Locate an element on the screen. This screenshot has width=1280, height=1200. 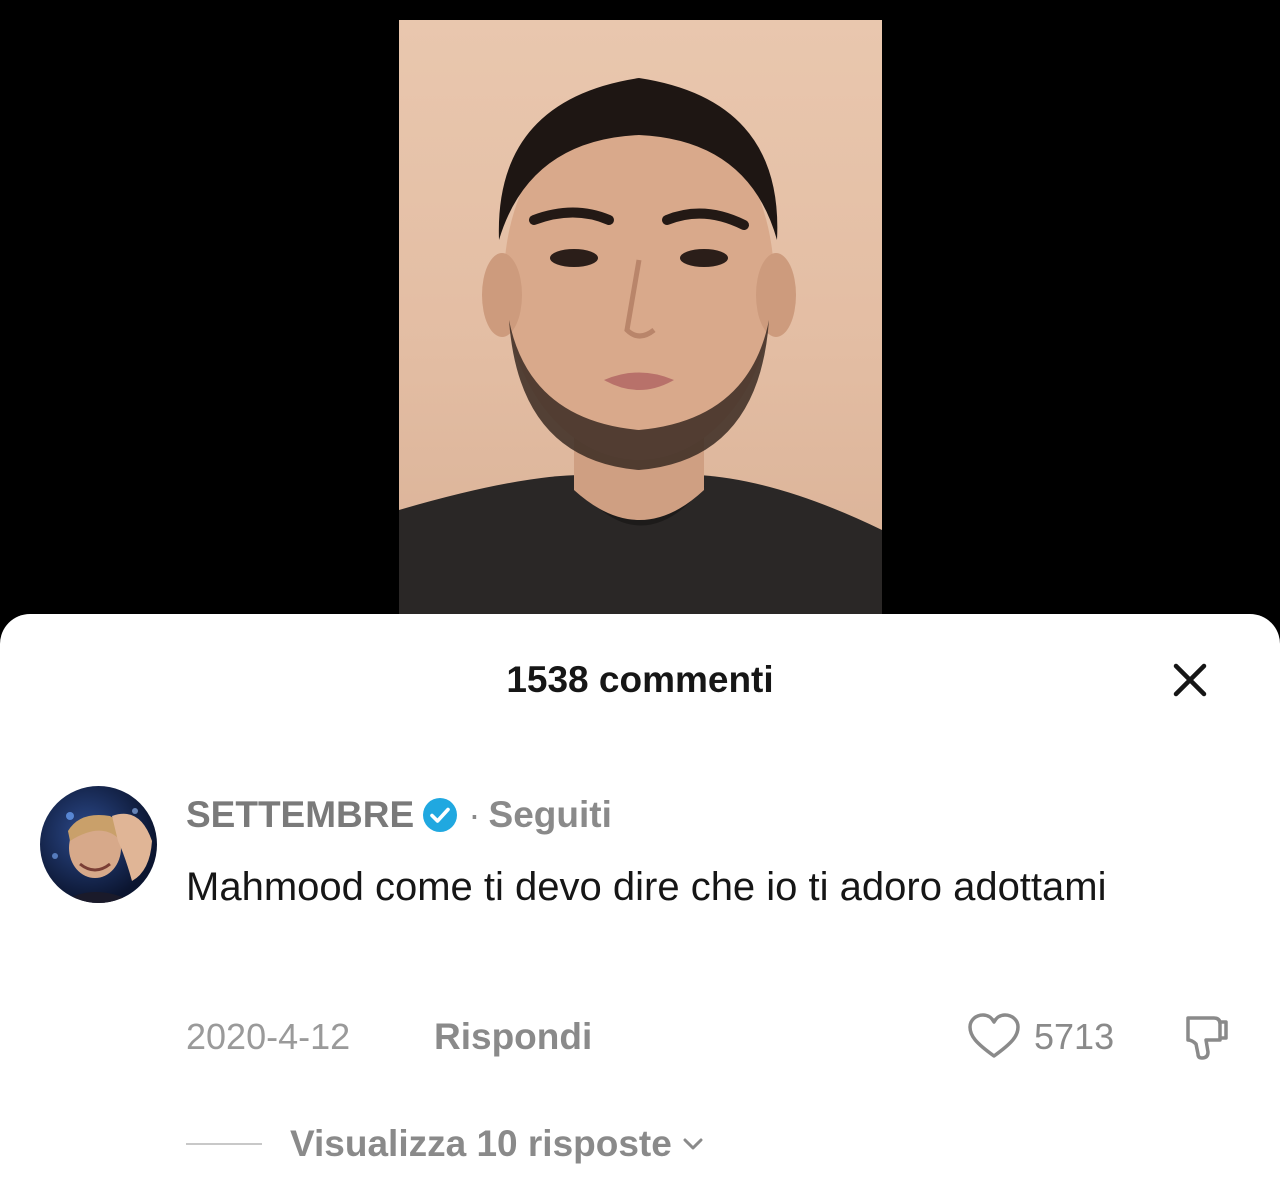
like-button: 5713 is located at coordinates (1040, 1037).